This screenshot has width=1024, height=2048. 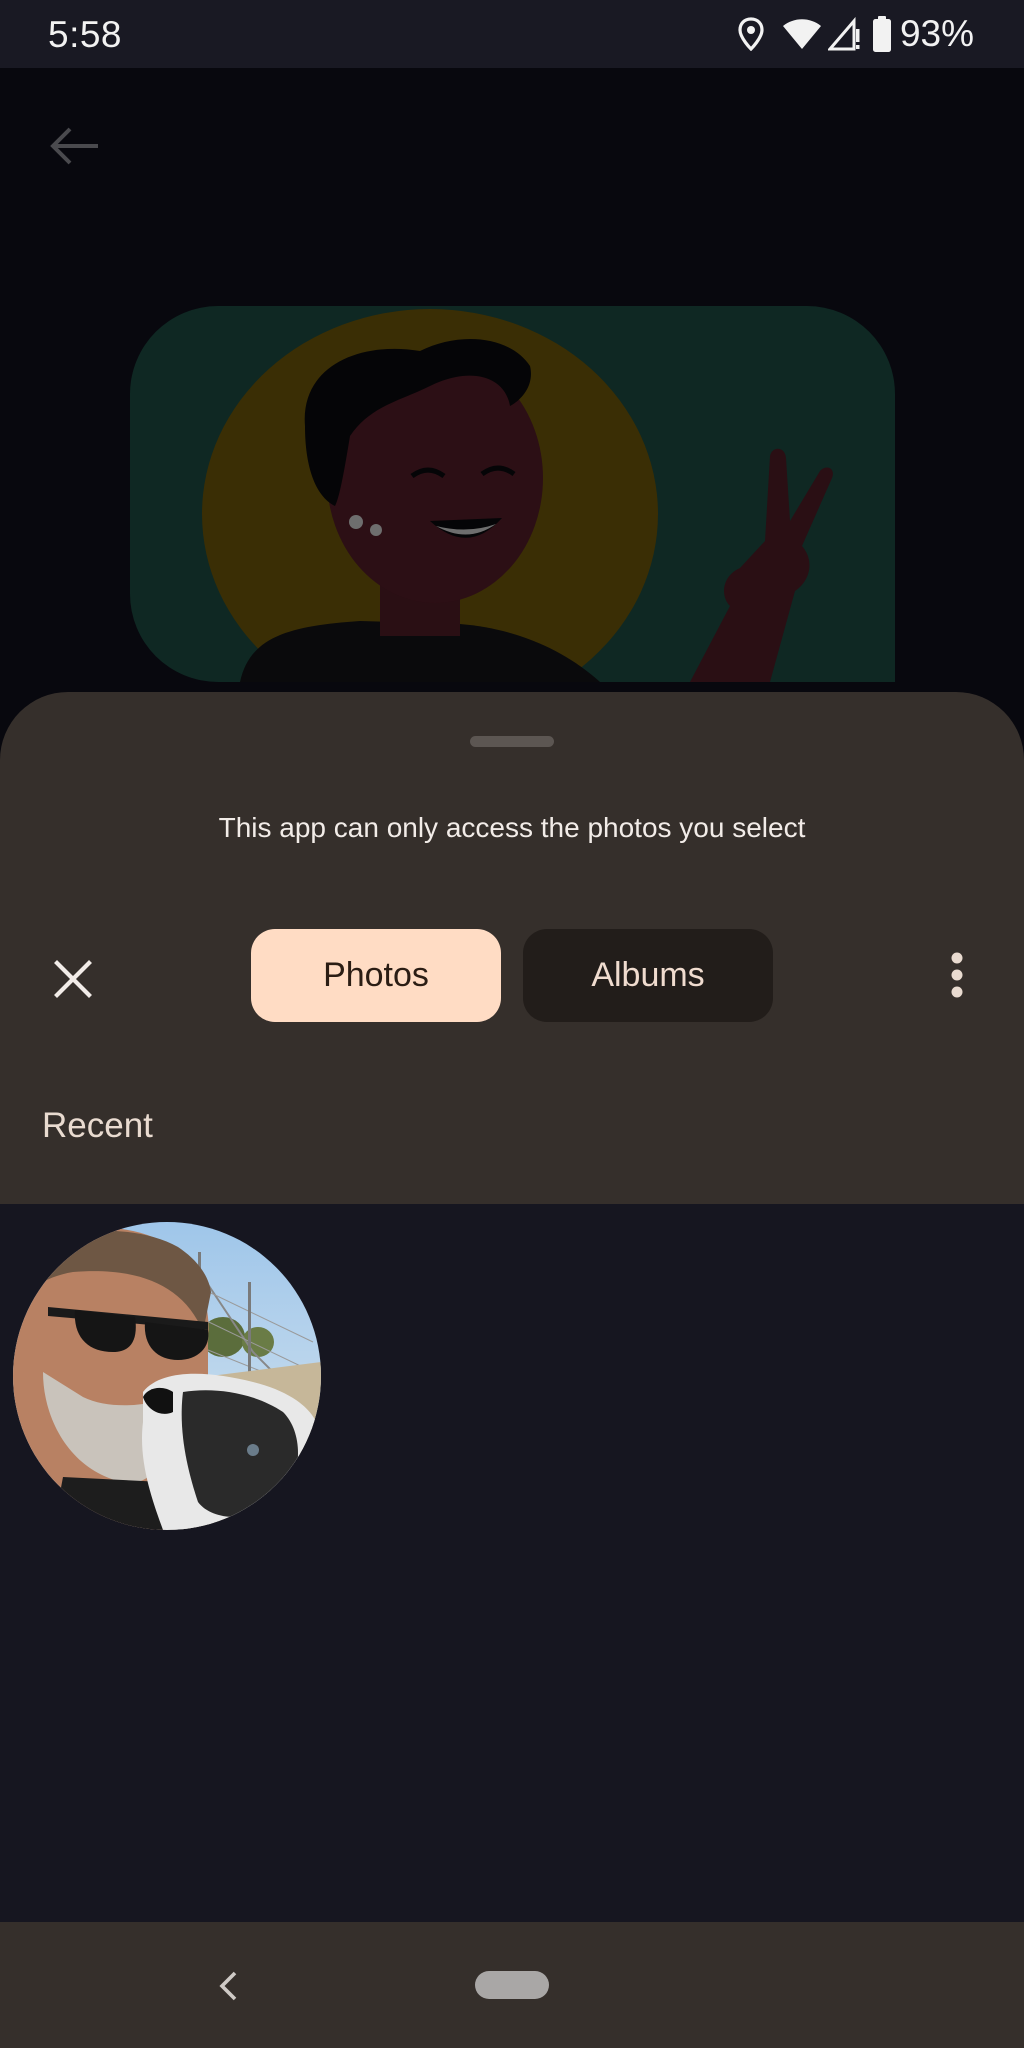 What do you see at coordinates (844, 34) in the screenshot?
I see `cell-signal-icon` at bounding box center [844, 34].